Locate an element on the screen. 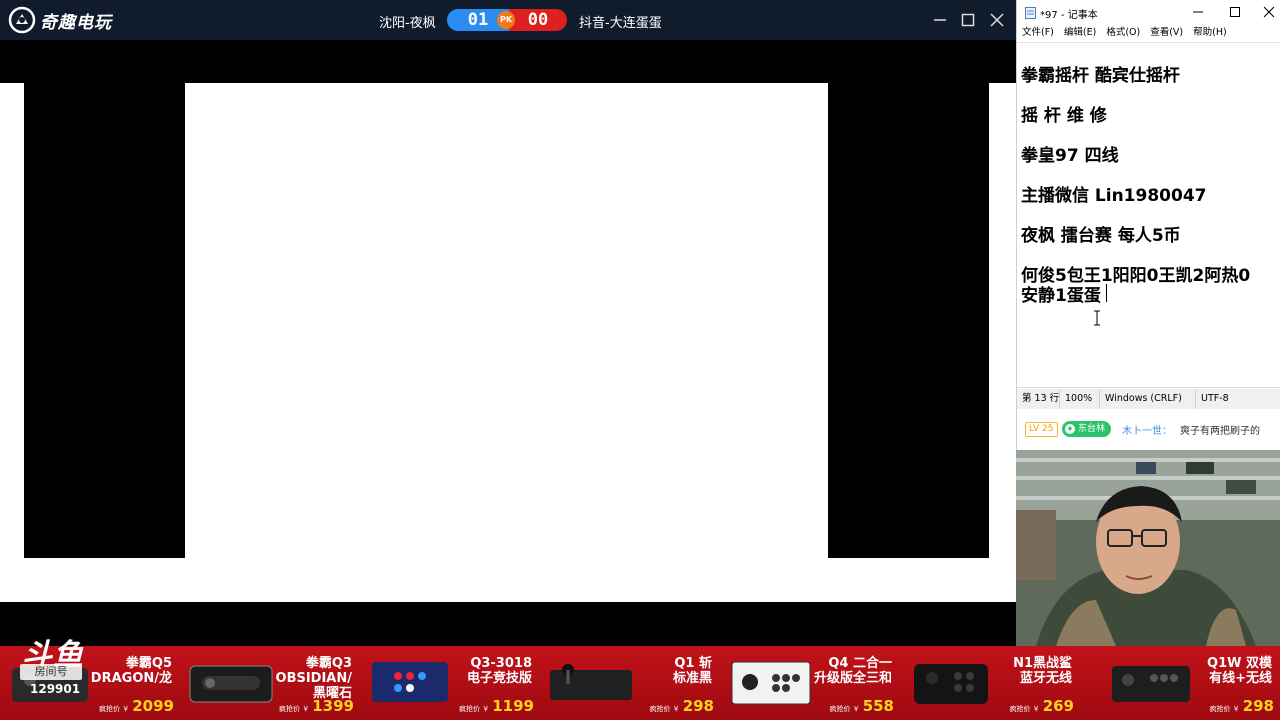  pk-badge: PK is located at coordinates (506, 20).